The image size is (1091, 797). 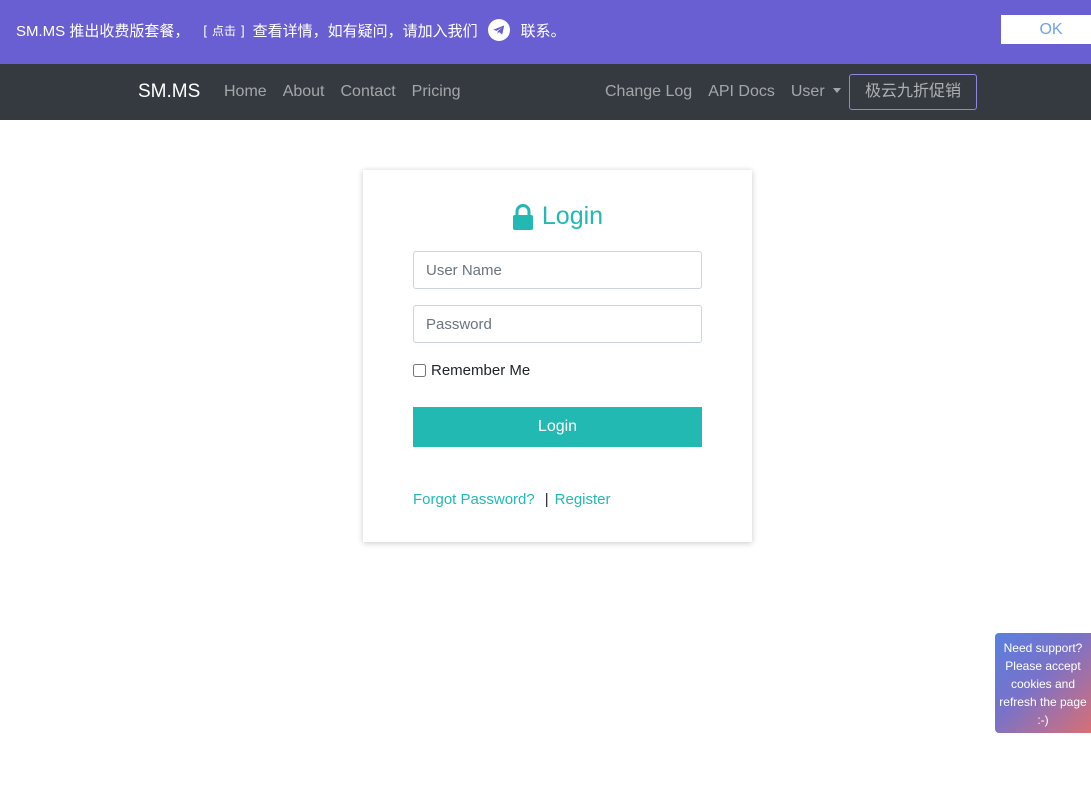 I want to click on banner-link-bracket-open: [, so click(x=205, y=30).